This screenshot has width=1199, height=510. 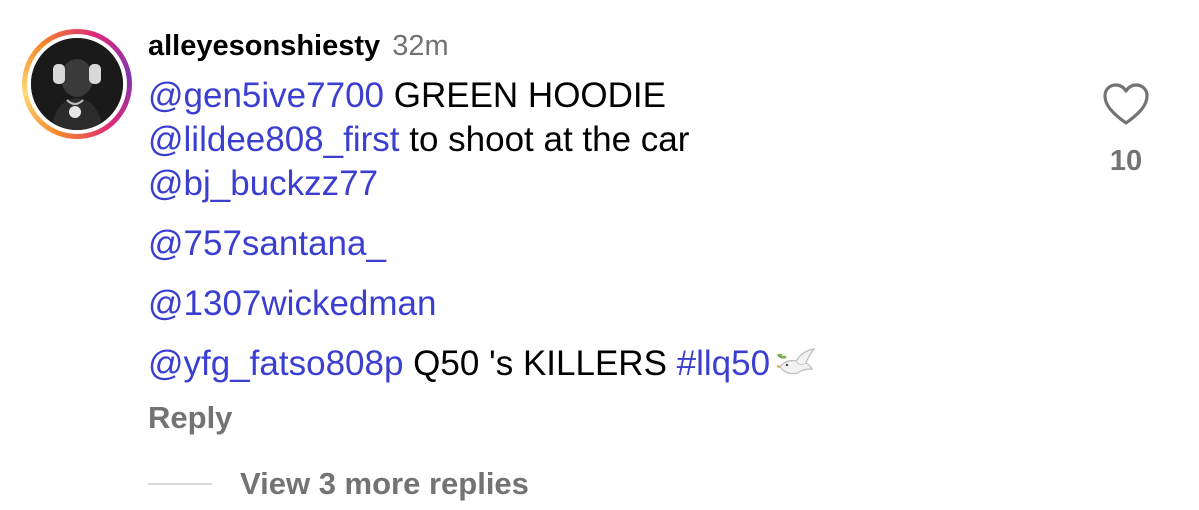 I want to click on mention-link: @1307wickedman, so click(x=292, y=303).